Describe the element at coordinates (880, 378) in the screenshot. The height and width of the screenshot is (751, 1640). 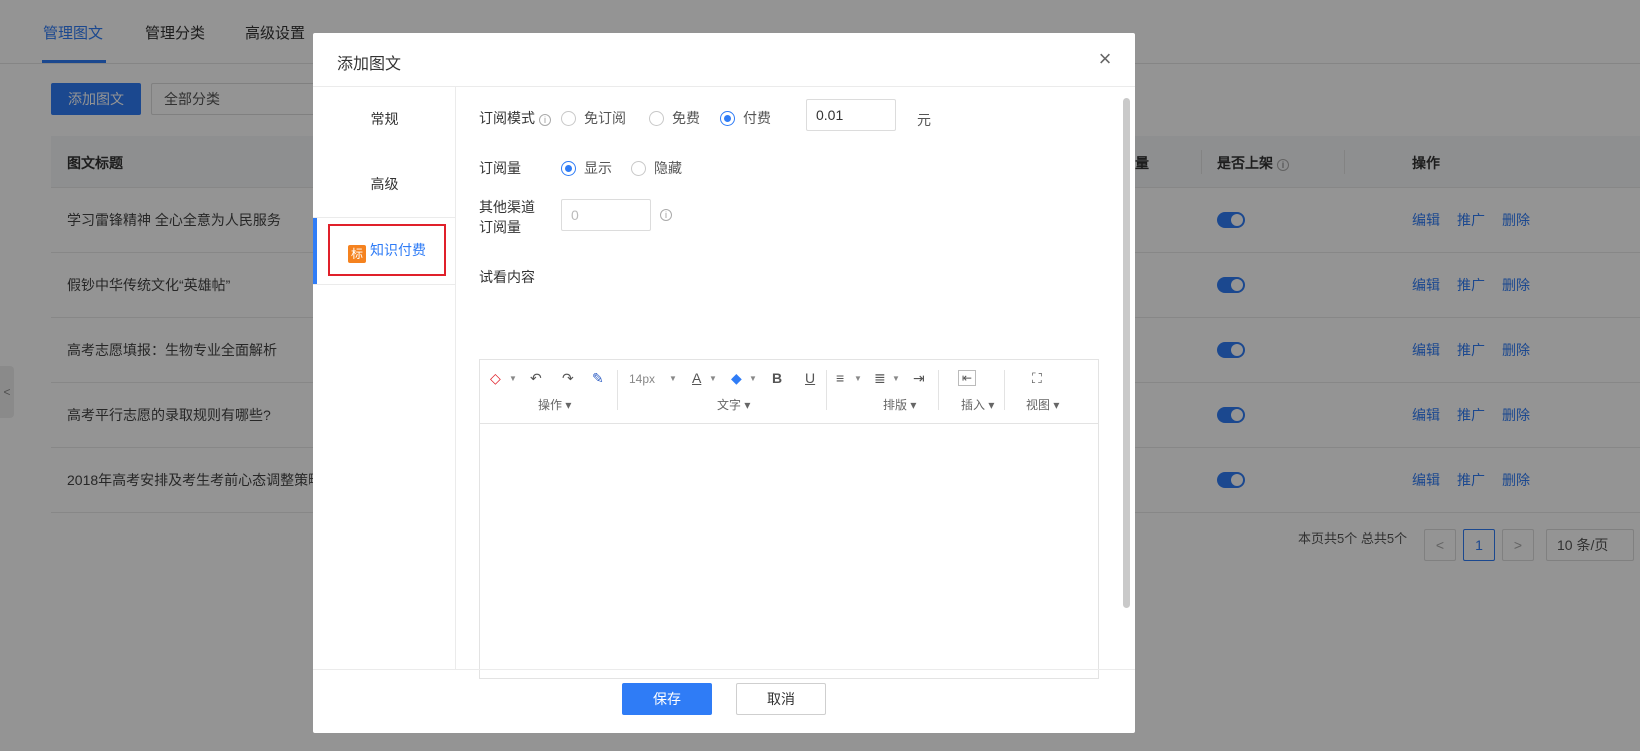
I see `line-spacing-icon: ≣` at that location.